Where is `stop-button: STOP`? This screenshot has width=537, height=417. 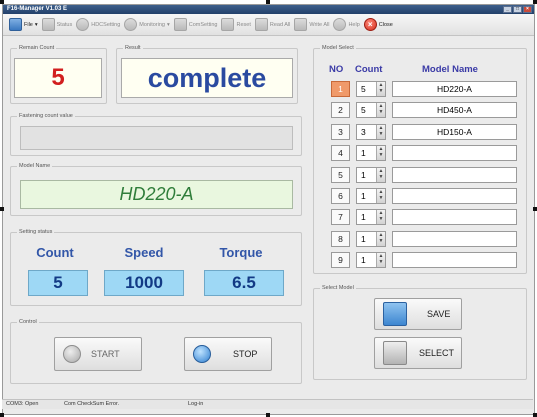
stop-button: STOP is located at coordinates (228, 354).